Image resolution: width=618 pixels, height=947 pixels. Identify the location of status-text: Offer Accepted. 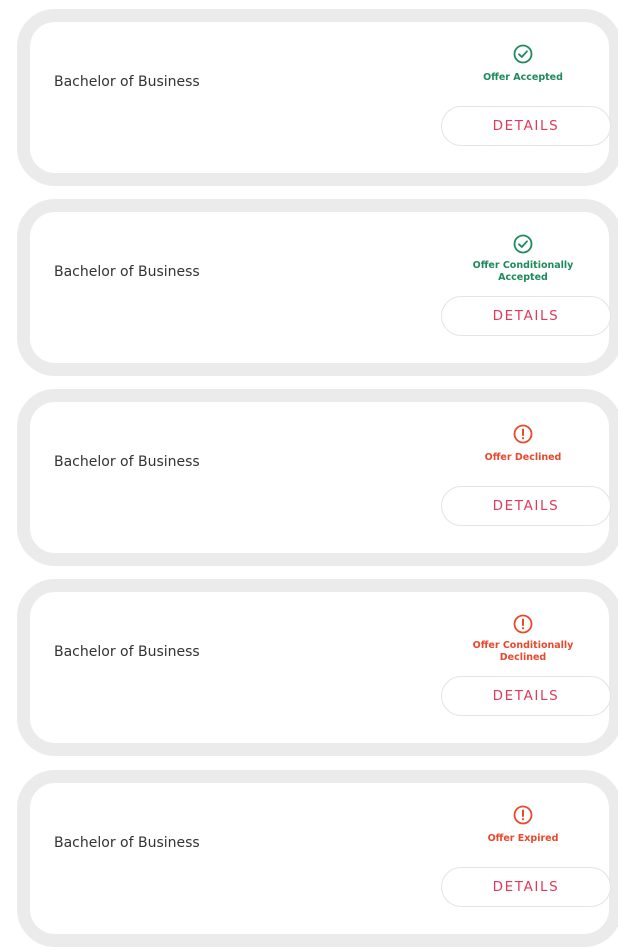
(523, 77).